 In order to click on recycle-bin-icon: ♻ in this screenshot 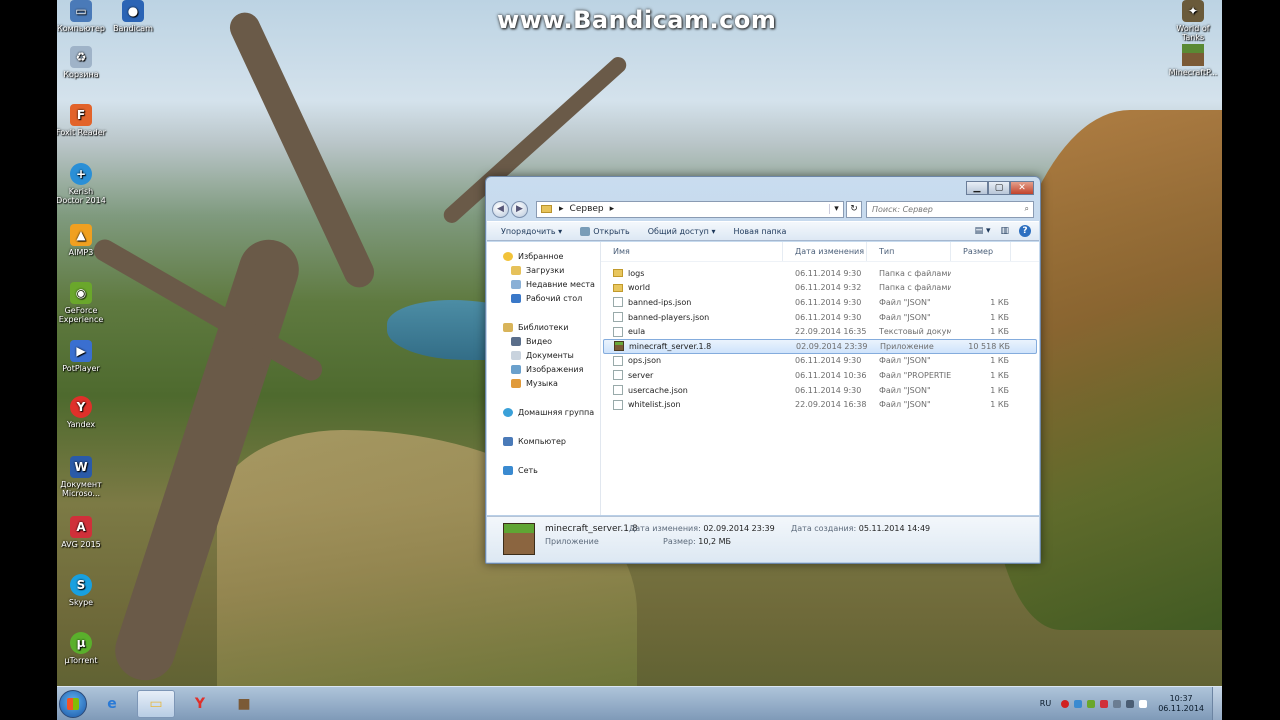, I will do `click(81, 57)`.